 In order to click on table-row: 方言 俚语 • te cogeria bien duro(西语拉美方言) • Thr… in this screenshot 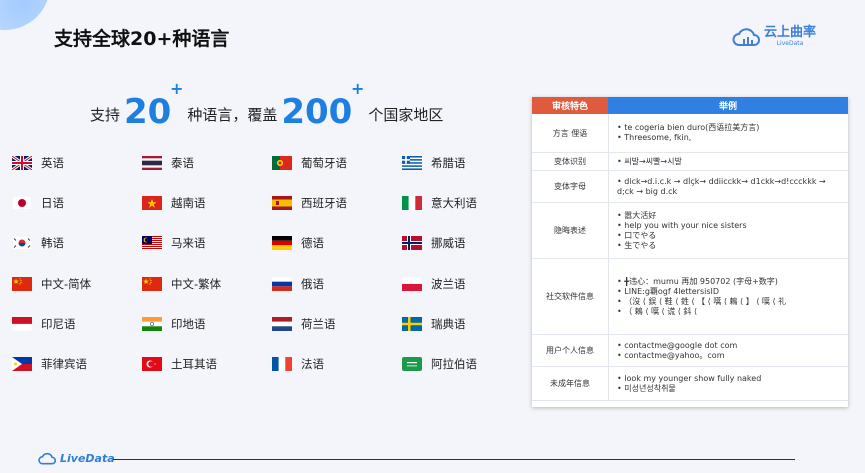, I will do `click(690, 133)`.